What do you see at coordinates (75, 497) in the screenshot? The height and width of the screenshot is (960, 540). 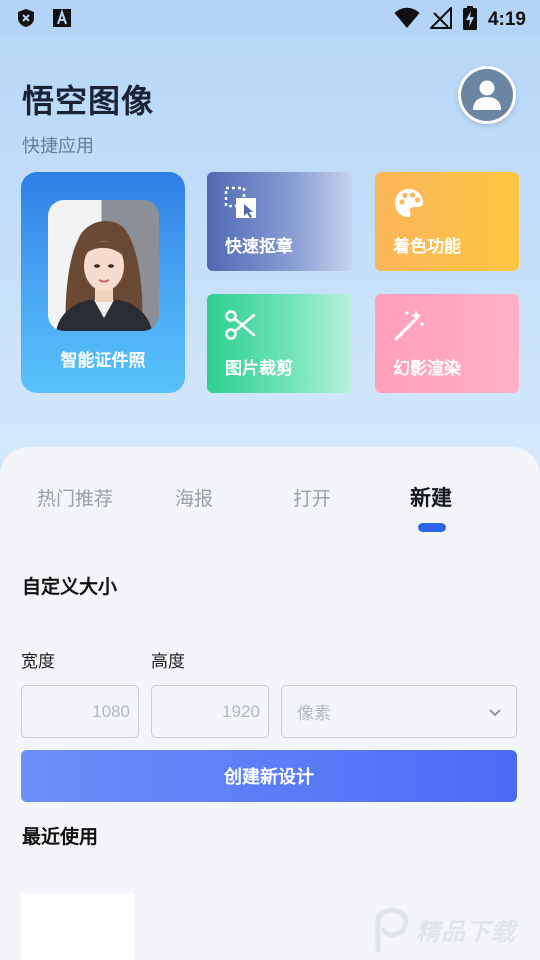 I see `tab-hot-recommend: 热门推荐` at bounding box center [75, 497].